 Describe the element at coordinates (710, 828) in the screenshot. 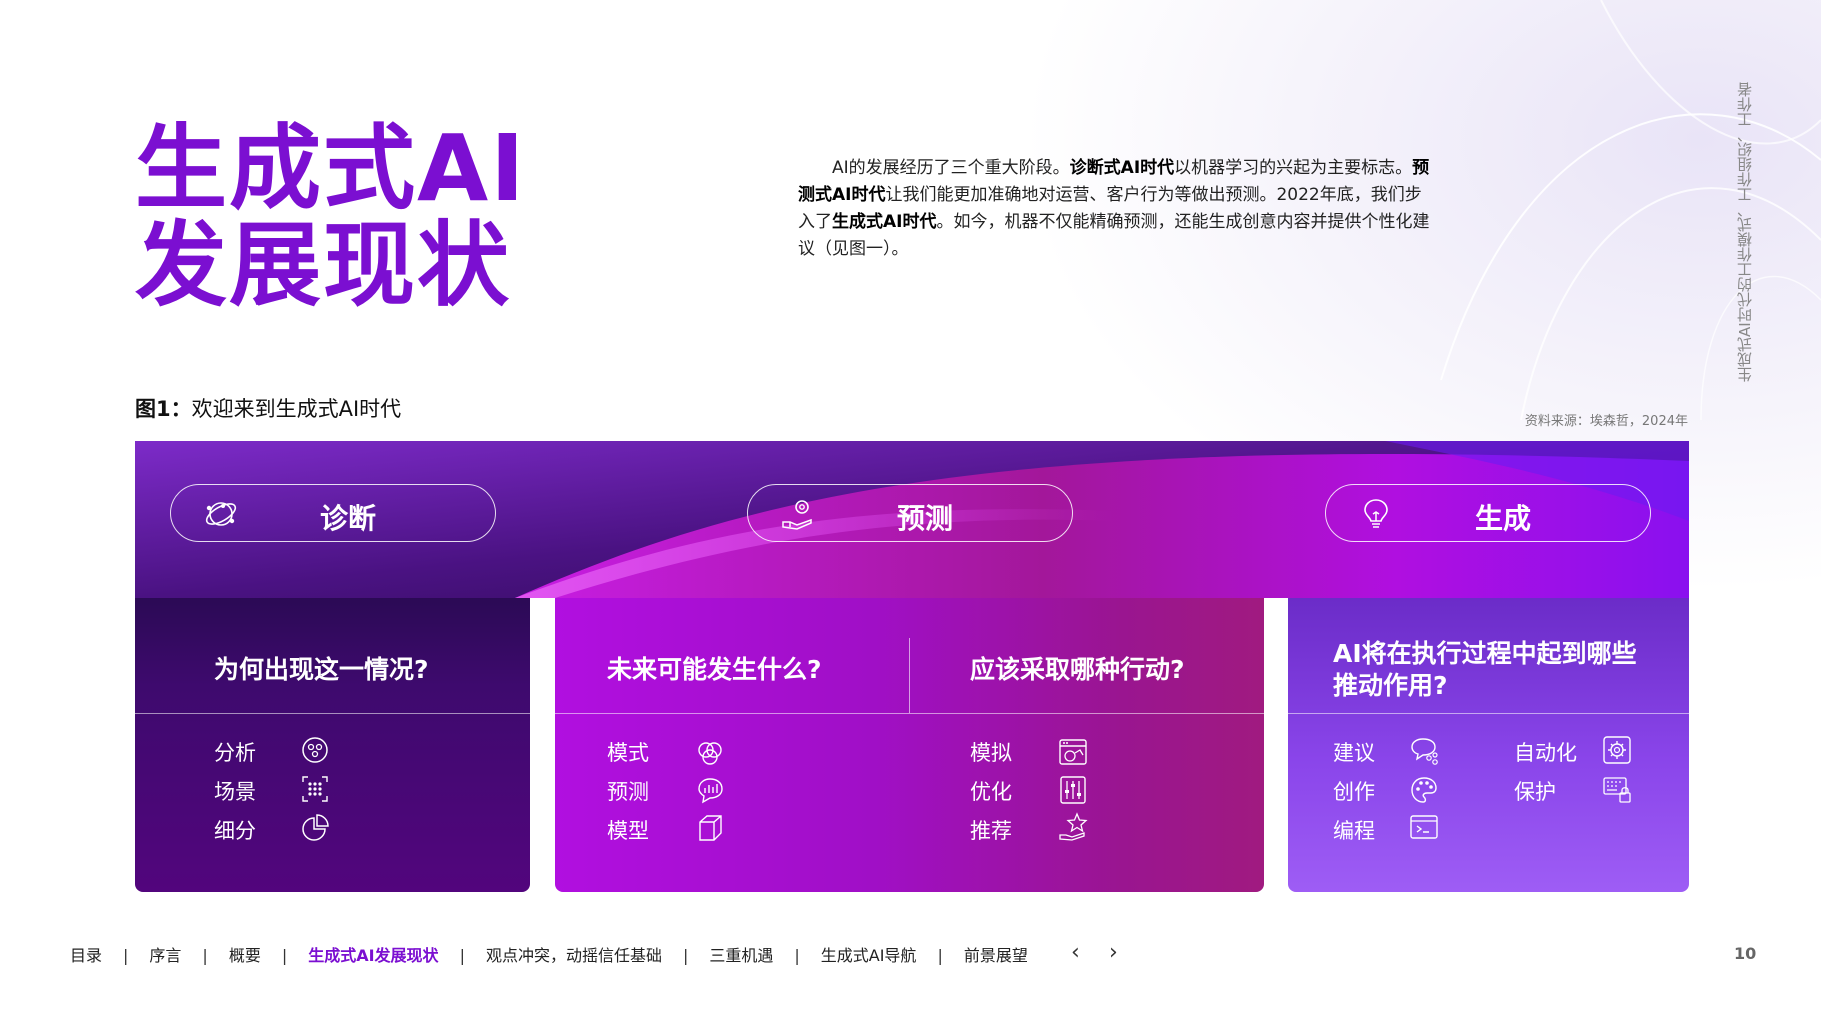

I see `cube-icon` at that location.